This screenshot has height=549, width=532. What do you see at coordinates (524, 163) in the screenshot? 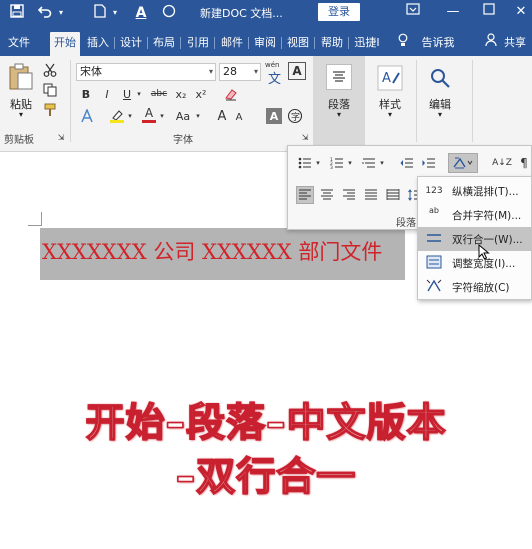
I see `show-marks-icon: ¶` at bounding box center [524, 163].